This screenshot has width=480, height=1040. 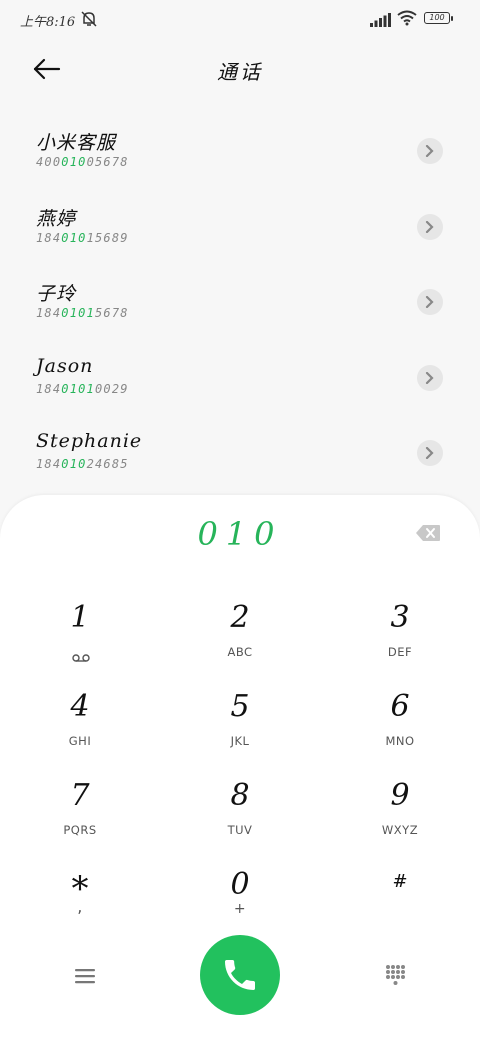 I want to click on key-digit: 3, so click(x=400, y=617).